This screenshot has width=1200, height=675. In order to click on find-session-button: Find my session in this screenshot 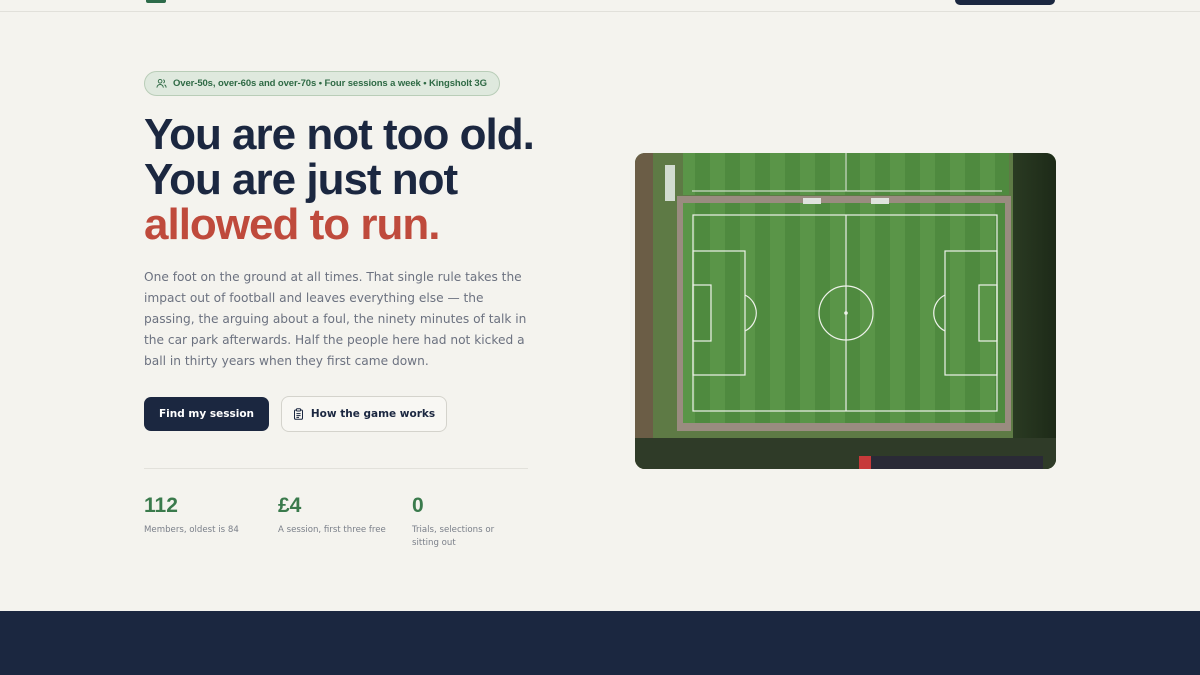, I will do `click(206, 414)`.